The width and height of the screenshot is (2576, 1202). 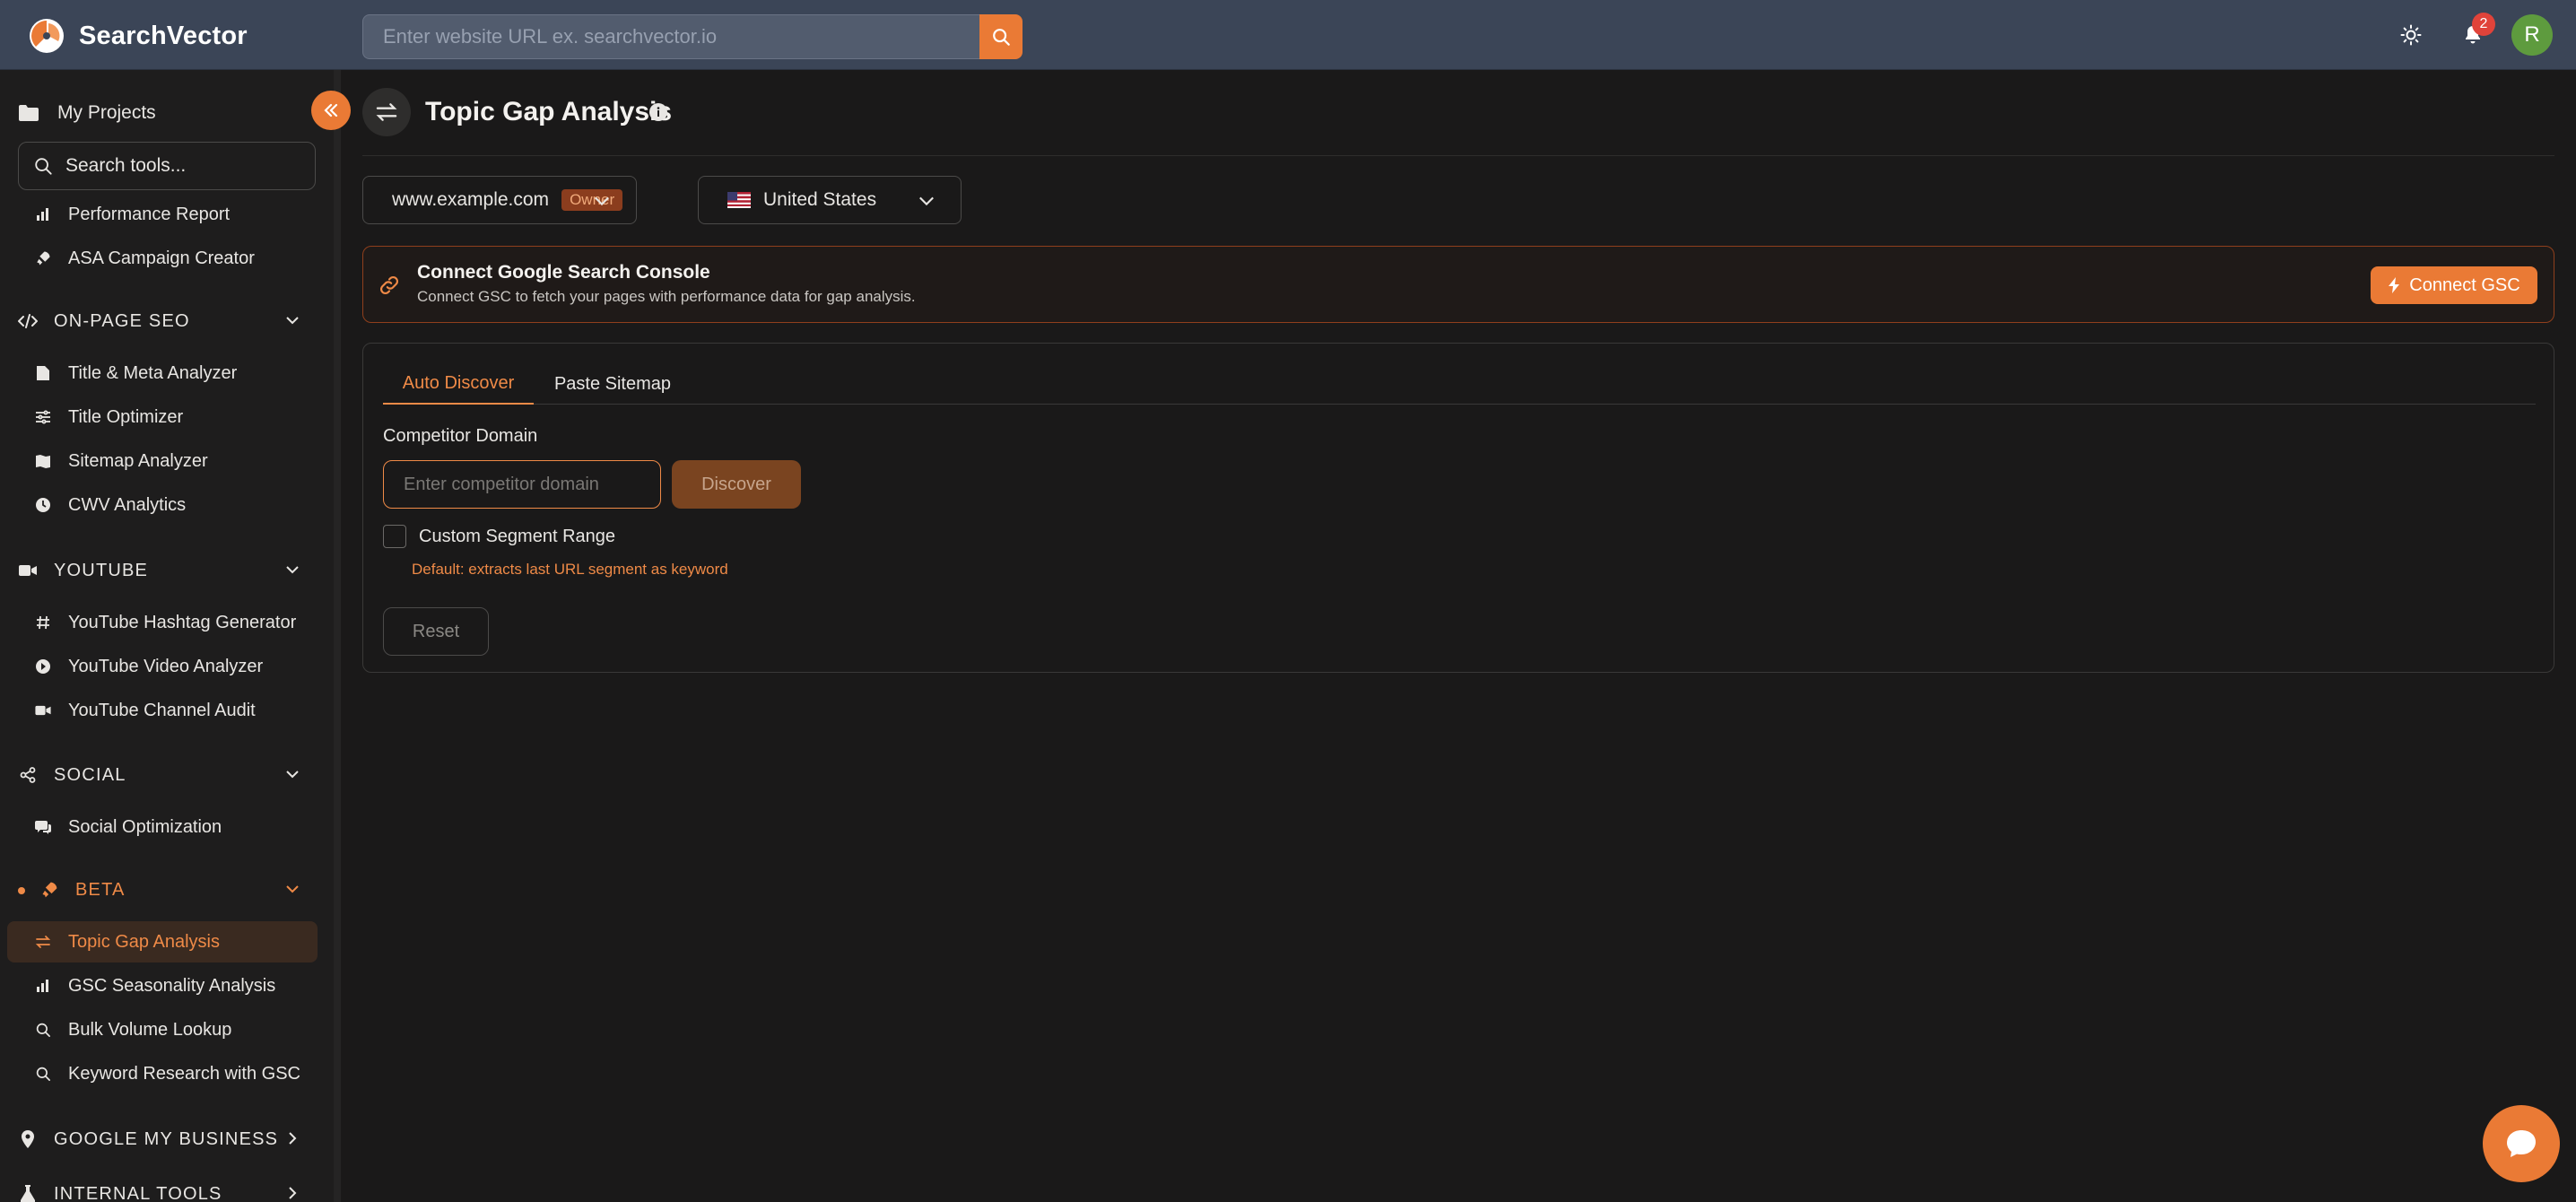 What do you see at coordinates (43, 505) in the screenshot?
I see `clock-icon` at bounding box center [43, 505].